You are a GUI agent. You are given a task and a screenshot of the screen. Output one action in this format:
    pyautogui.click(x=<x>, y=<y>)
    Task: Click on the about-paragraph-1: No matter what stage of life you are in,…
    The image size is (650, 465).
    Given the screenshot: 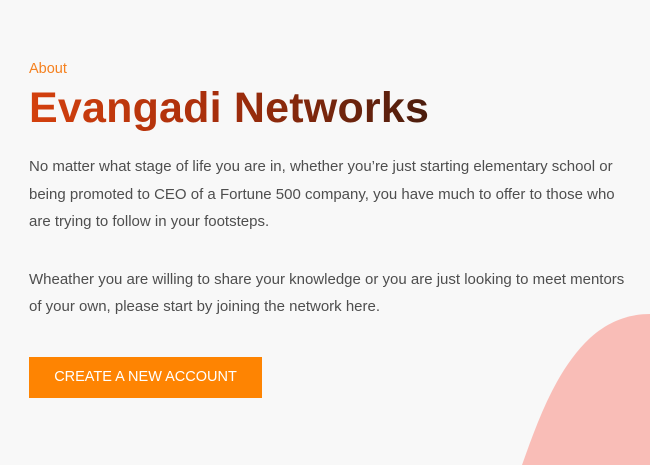 What is the action you would take?
    pyautogui.click(x=322, y=194)
    